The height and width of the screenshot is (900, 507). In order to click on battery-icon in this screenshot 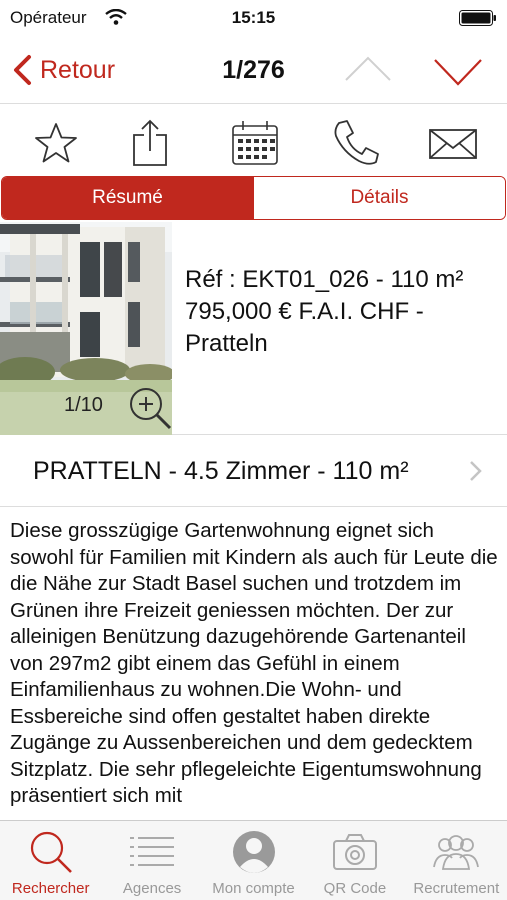, I will do `click(477, 18)`.